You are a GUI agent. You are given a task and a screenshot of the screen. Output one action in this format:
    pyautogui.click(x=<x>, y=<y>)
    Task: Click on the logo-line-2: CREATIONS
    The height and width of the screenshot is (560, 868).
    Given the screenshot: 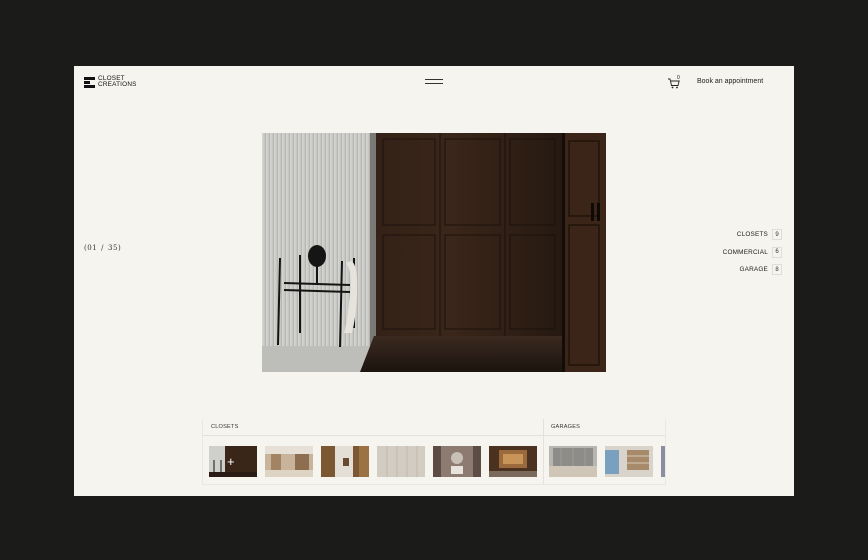 What is the action you would take?
    pyautogui.click(x=117, y=84)
    